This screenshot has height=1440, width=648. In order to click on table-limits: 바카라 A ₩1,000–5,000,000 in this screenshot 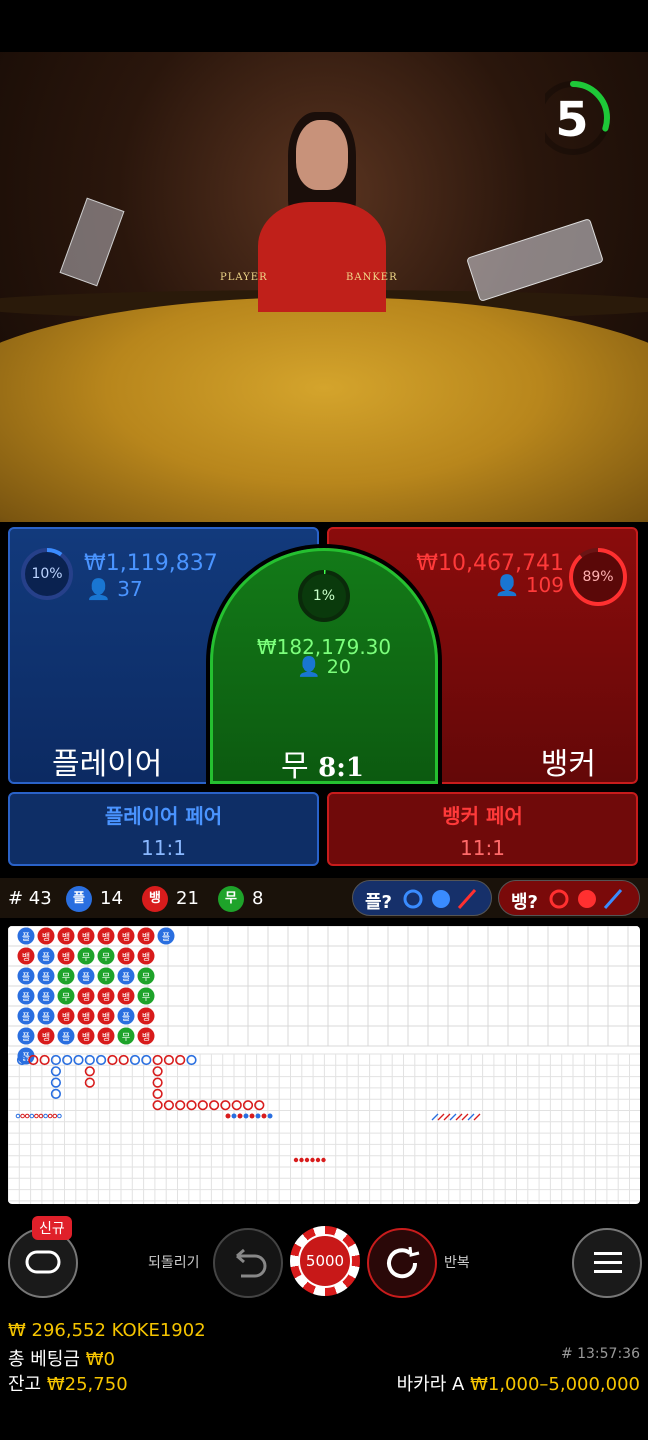, I will do `click(518, 1383)`.